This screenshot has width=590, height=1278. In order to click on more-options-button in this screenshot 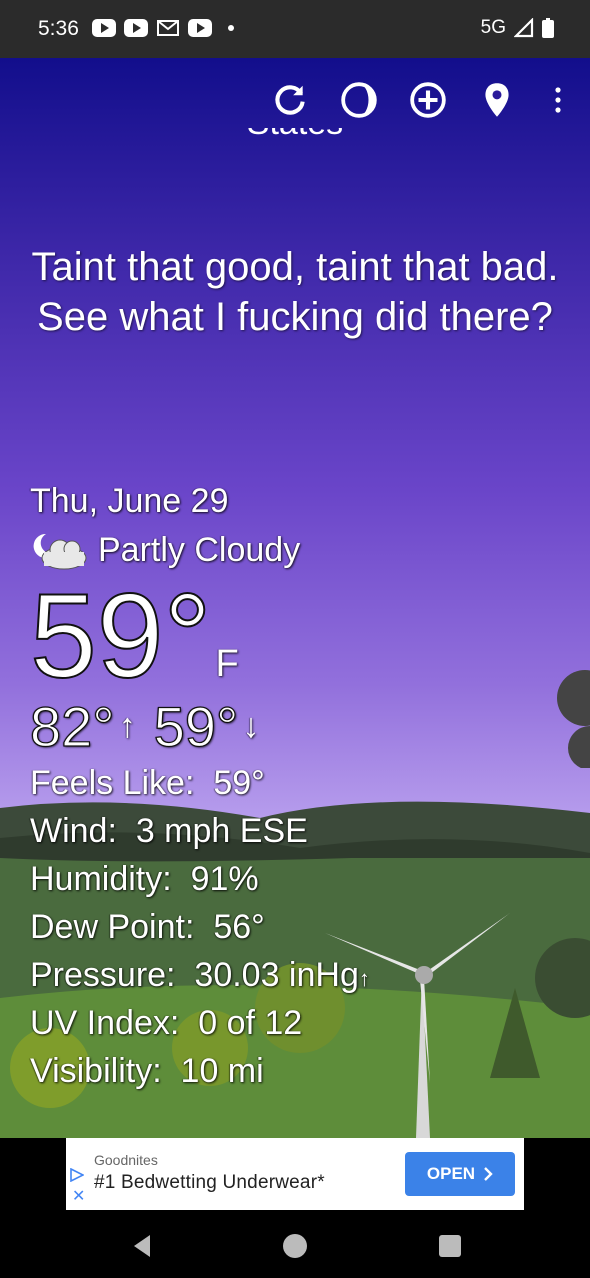, I will do `click(558, 100)`.